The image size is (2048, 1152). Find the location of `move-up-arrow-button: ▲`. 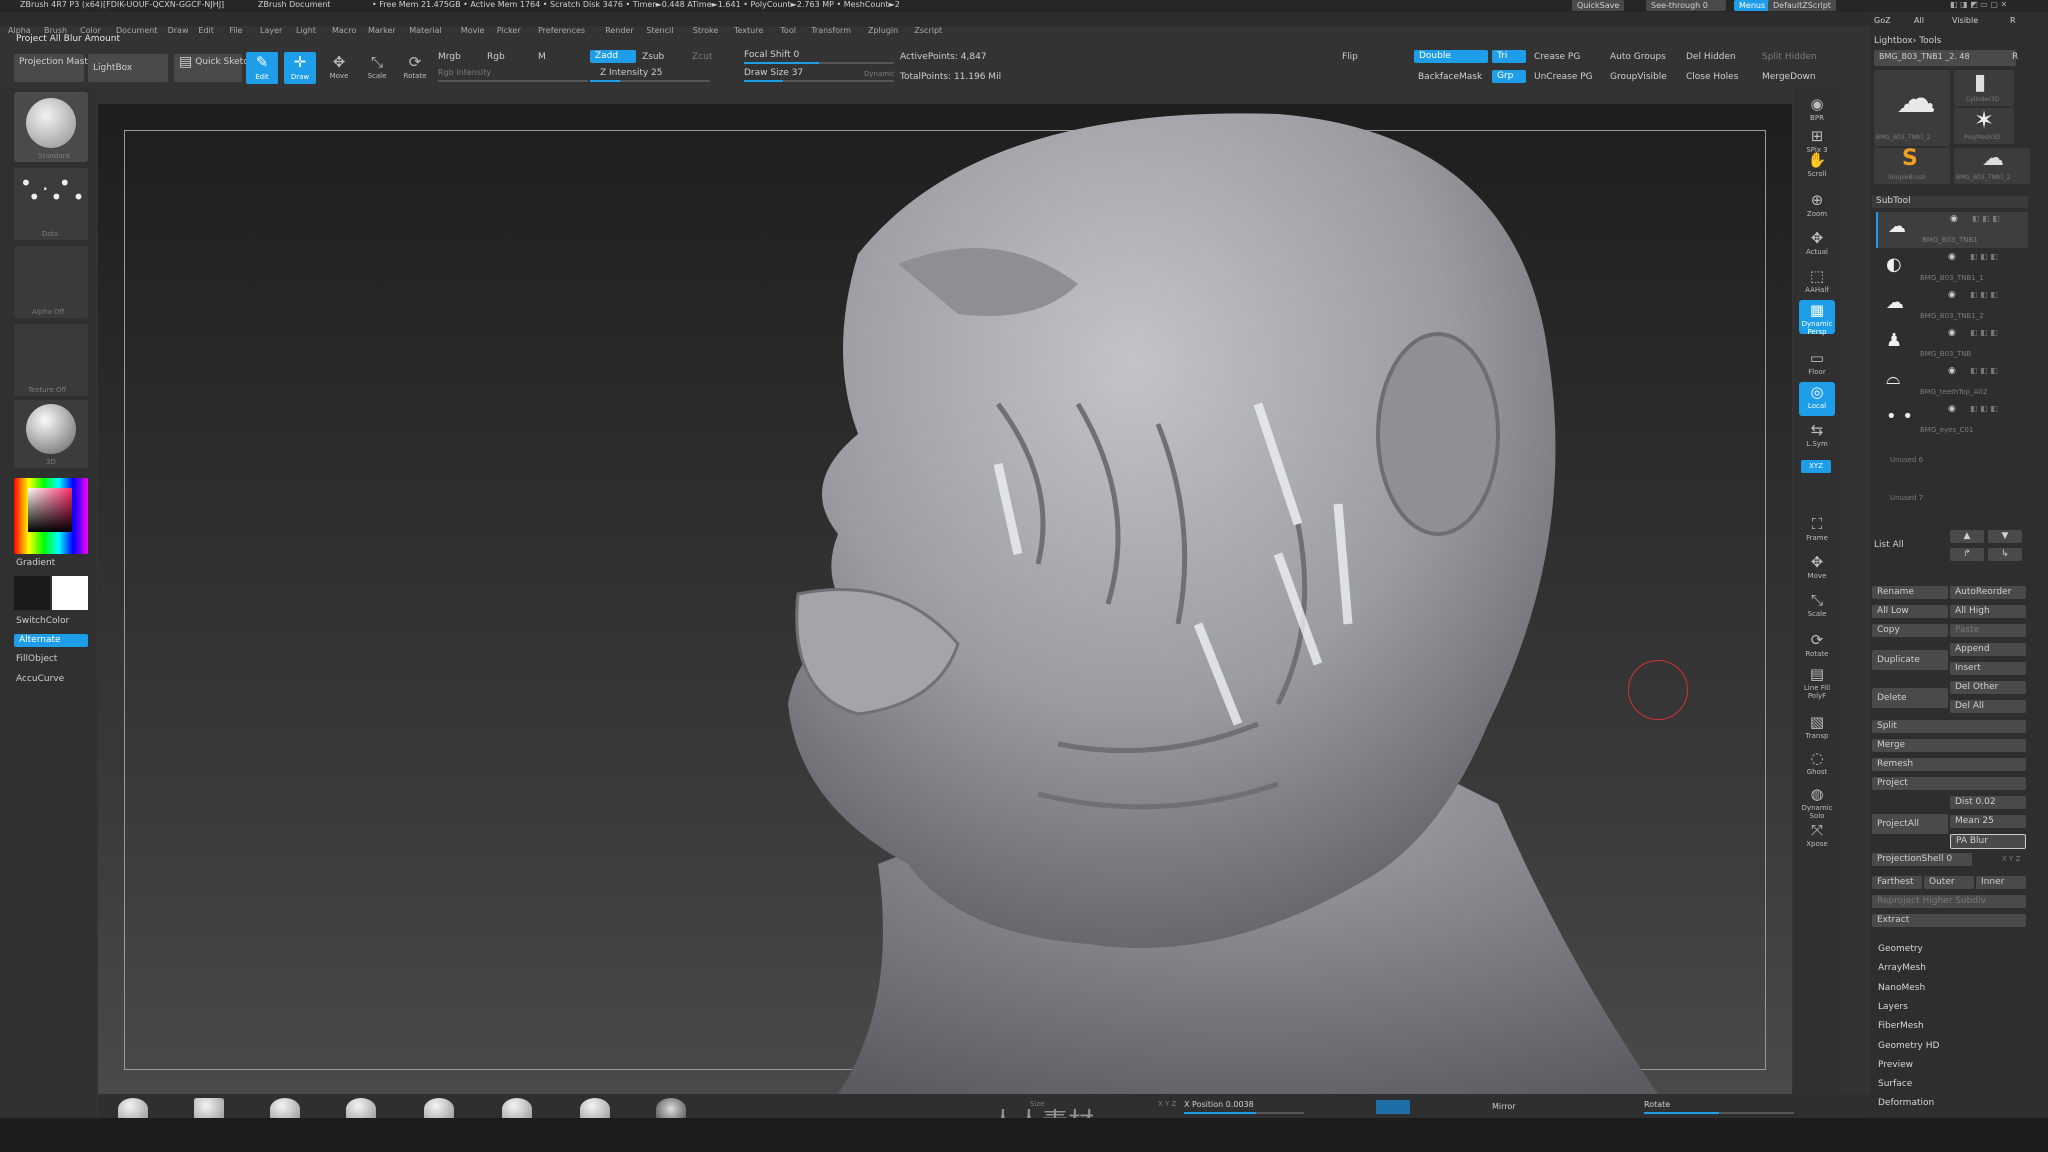

move-up-arrow-button: ▲ is located at coordinates (1967, 536).